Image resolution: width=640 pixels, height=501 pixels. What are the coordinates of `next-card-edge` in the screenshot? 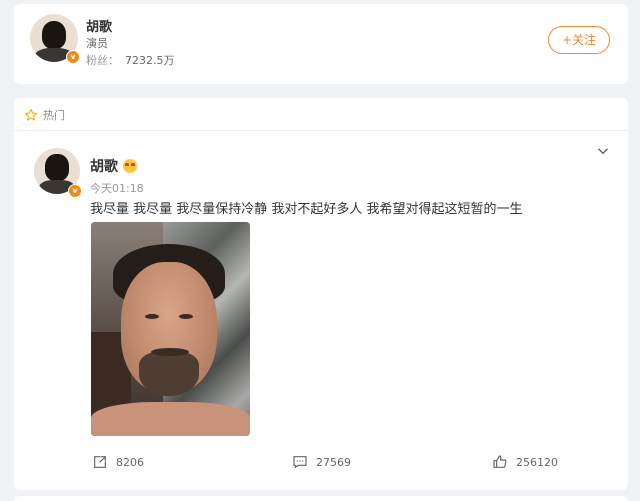 It's located at (321, 498).